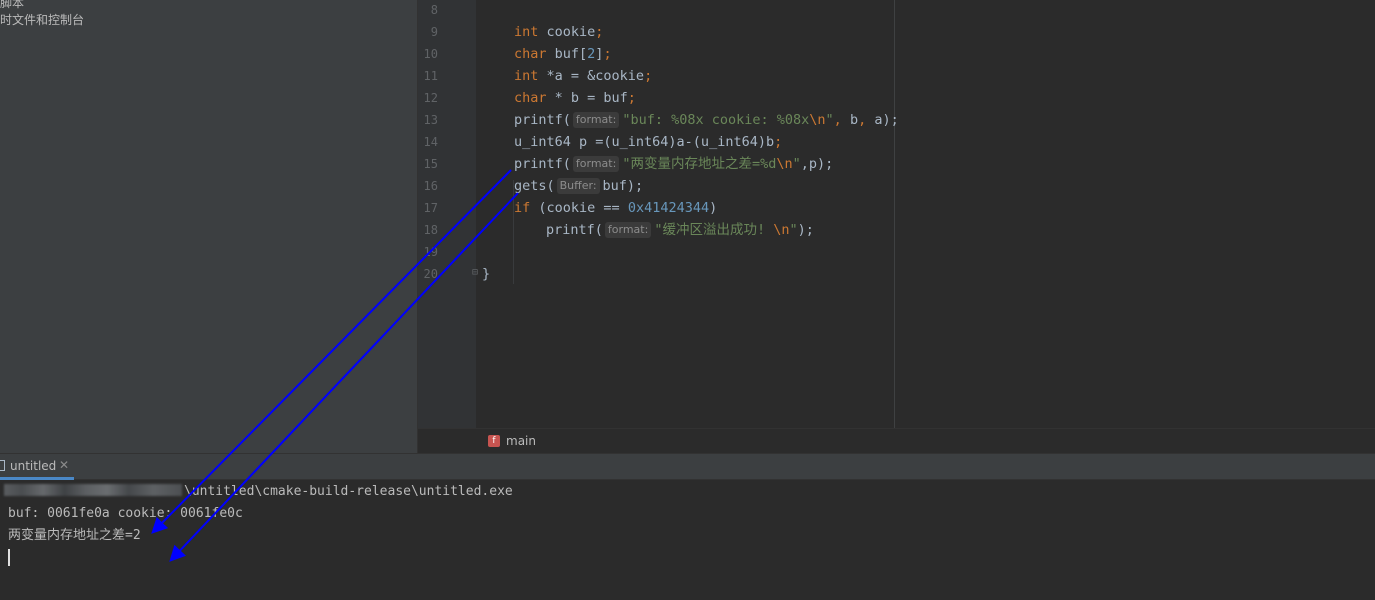  Describe the element at coordinates (430, 142) in the screenshot. I see `line-number: 14` at that location.